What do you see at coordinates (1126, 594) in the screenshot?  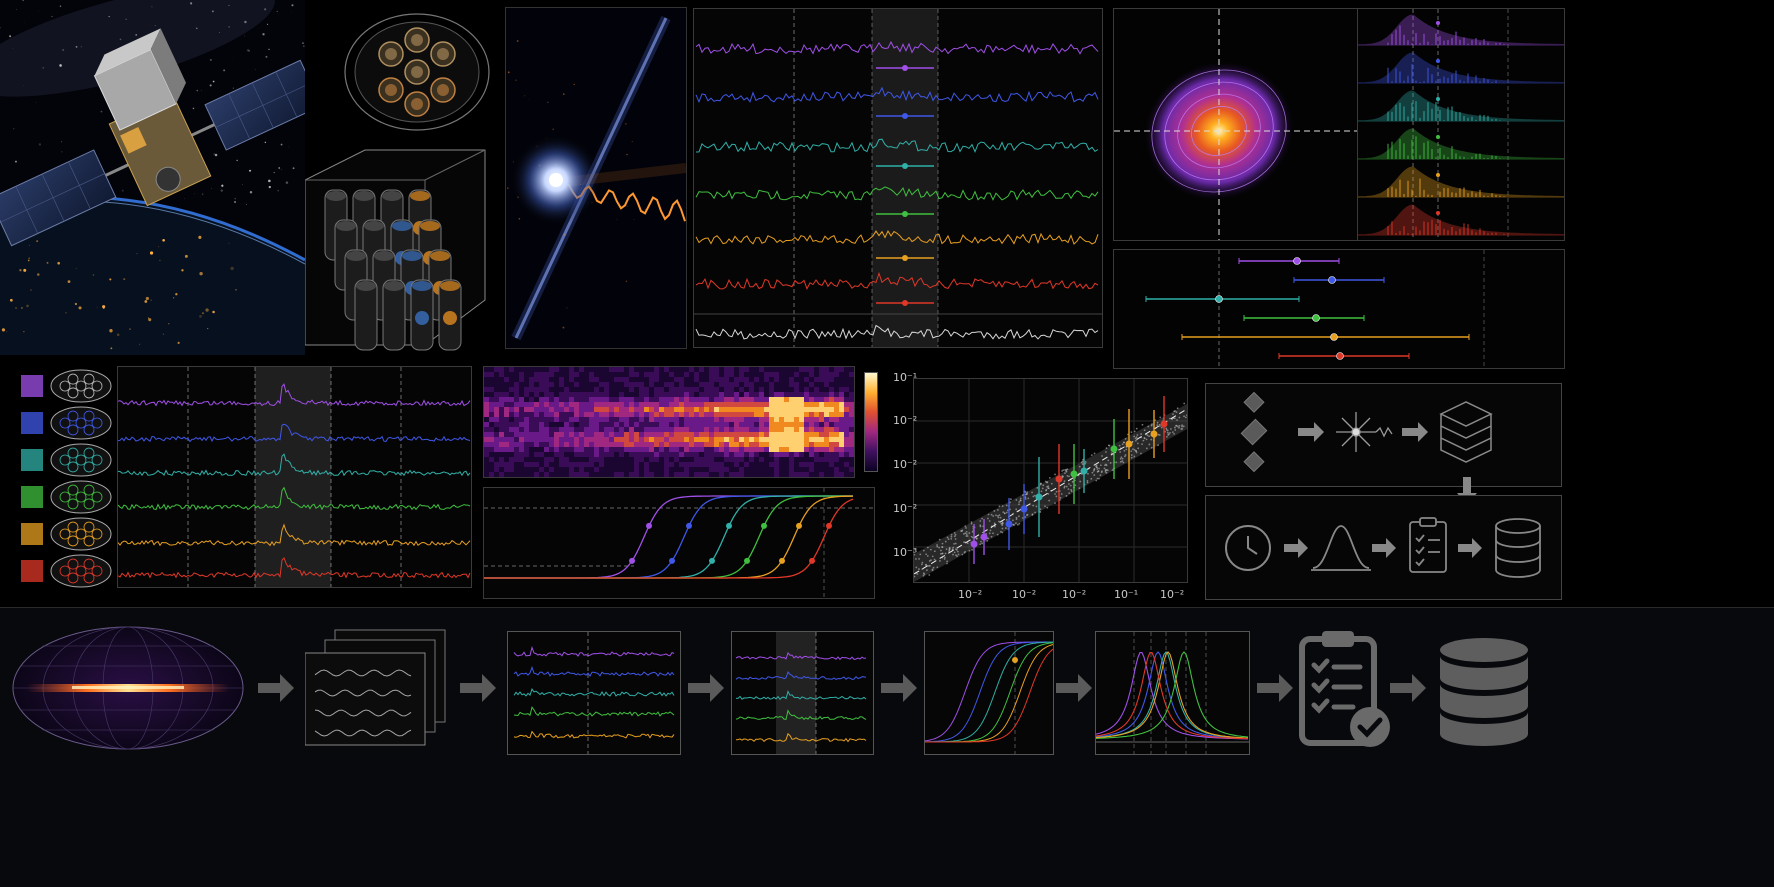 I see `x-tick-label-4: 10⁻¹` at bounding box center [1126, 594].